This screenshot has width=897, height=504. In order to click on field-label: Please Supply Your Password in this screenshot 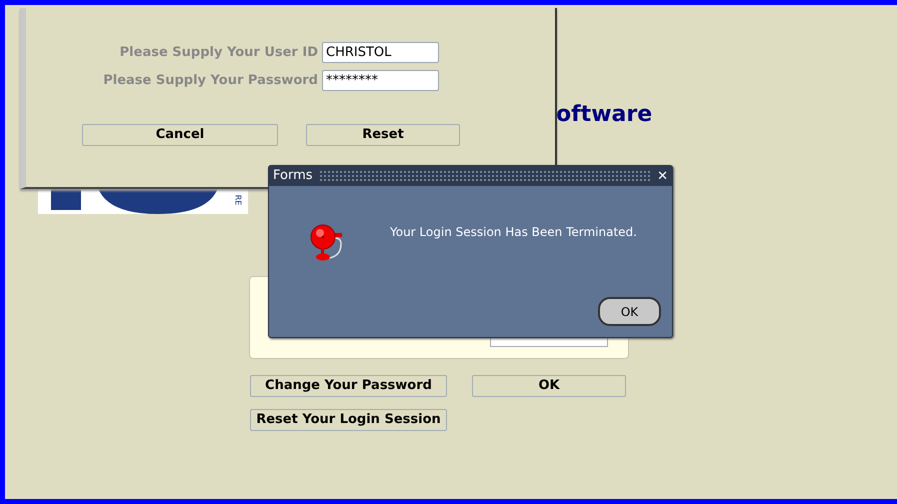, I will do `click(210, 81)`.